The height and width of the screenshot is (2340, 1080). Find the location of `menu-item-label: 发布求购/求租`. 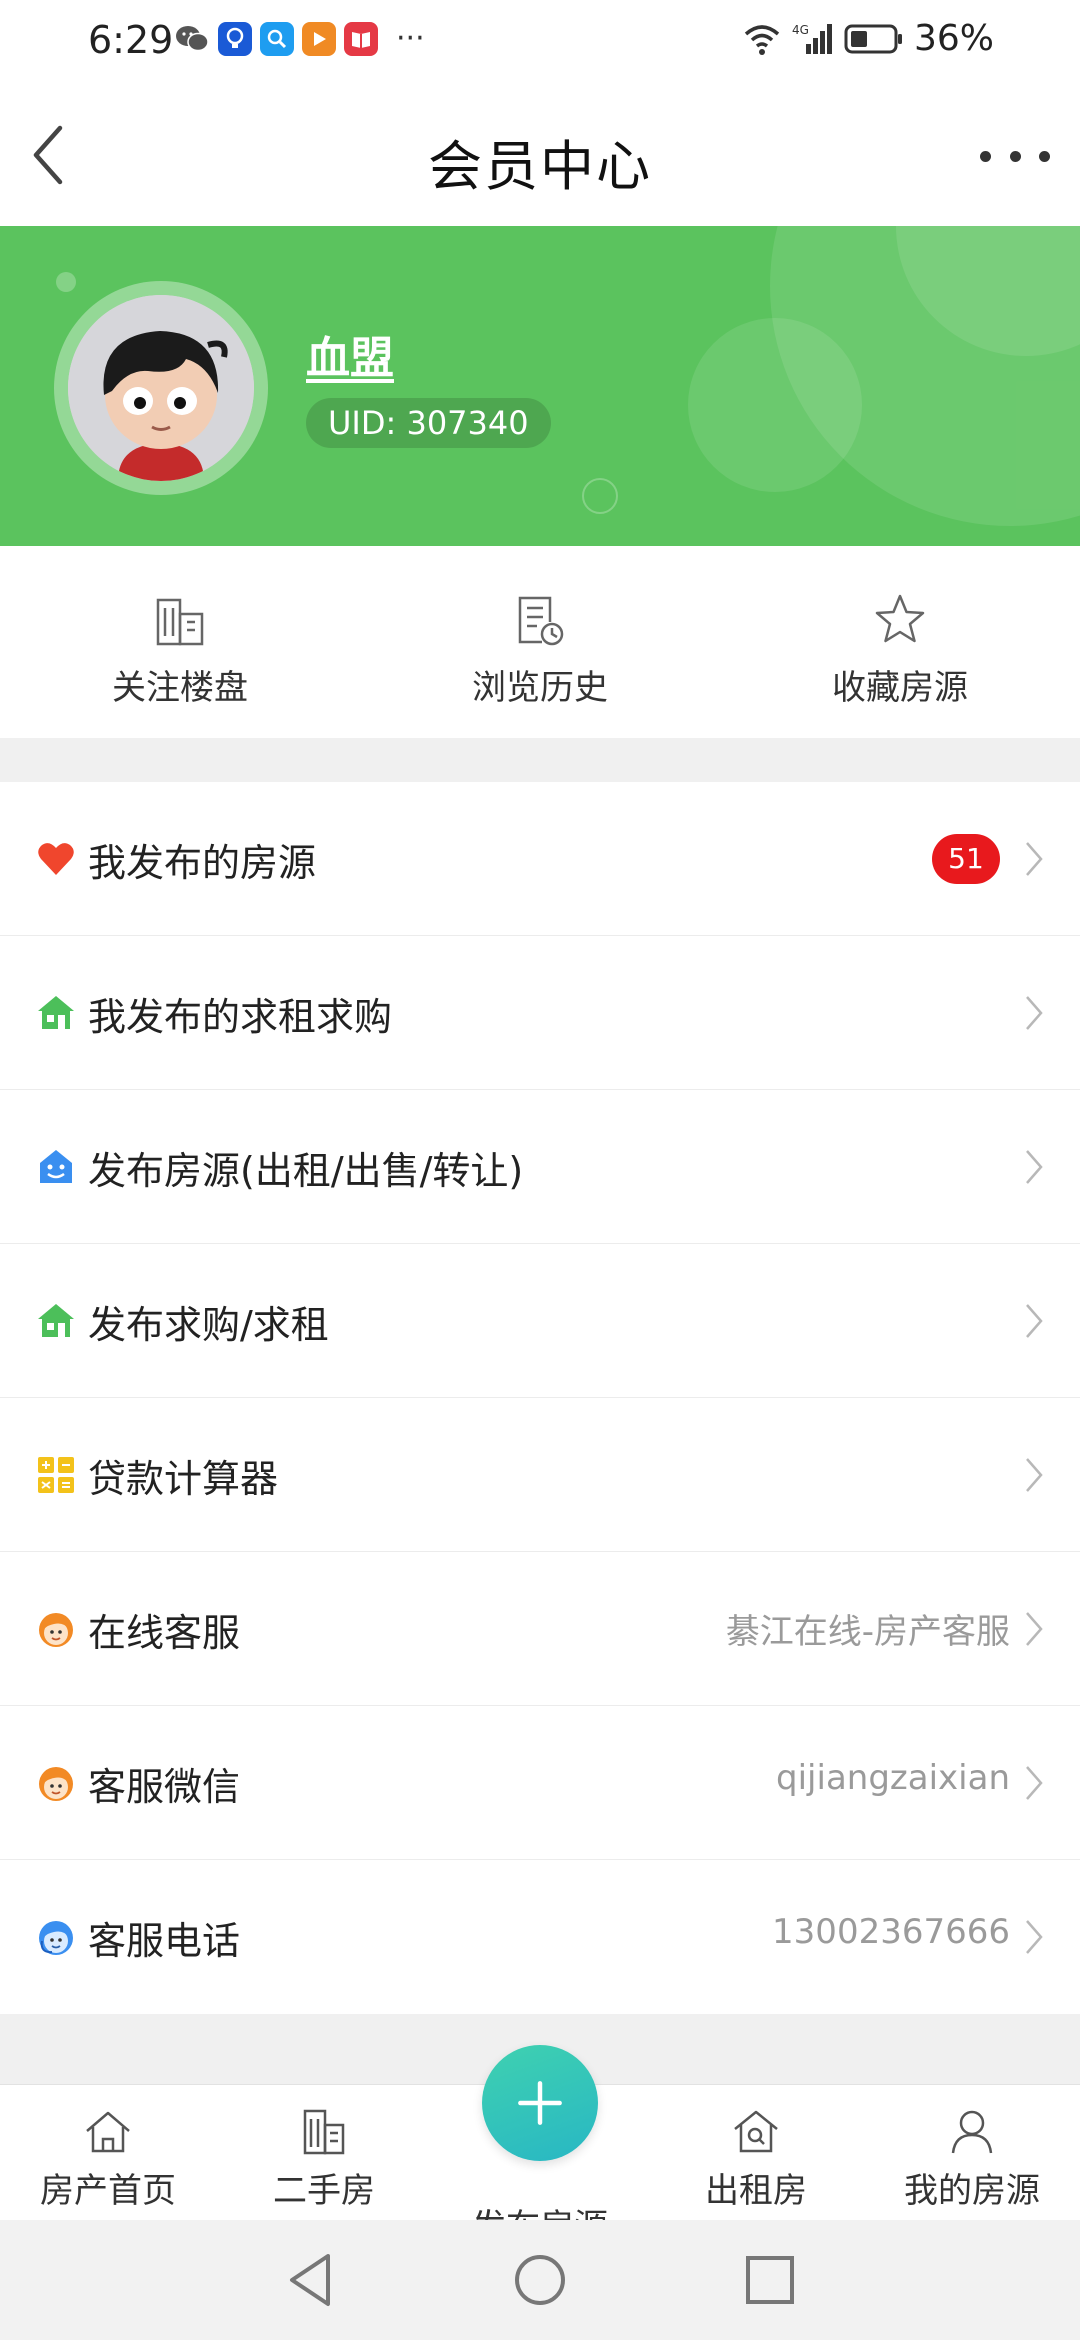

menu-item-label: 发布求购/求租 is located at coordinates (208, 1325).